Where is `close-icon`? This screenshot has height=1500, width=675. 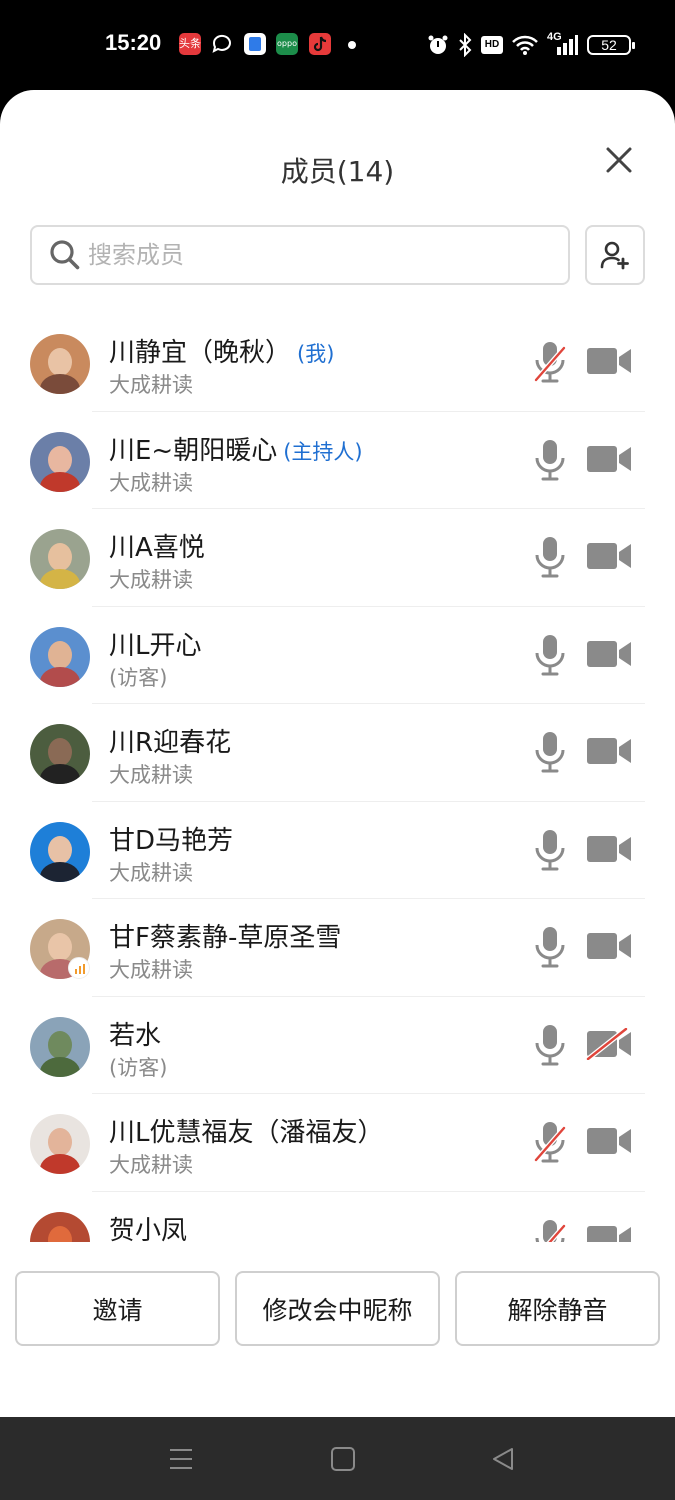 close-icon is located at coordinates (619, 160).